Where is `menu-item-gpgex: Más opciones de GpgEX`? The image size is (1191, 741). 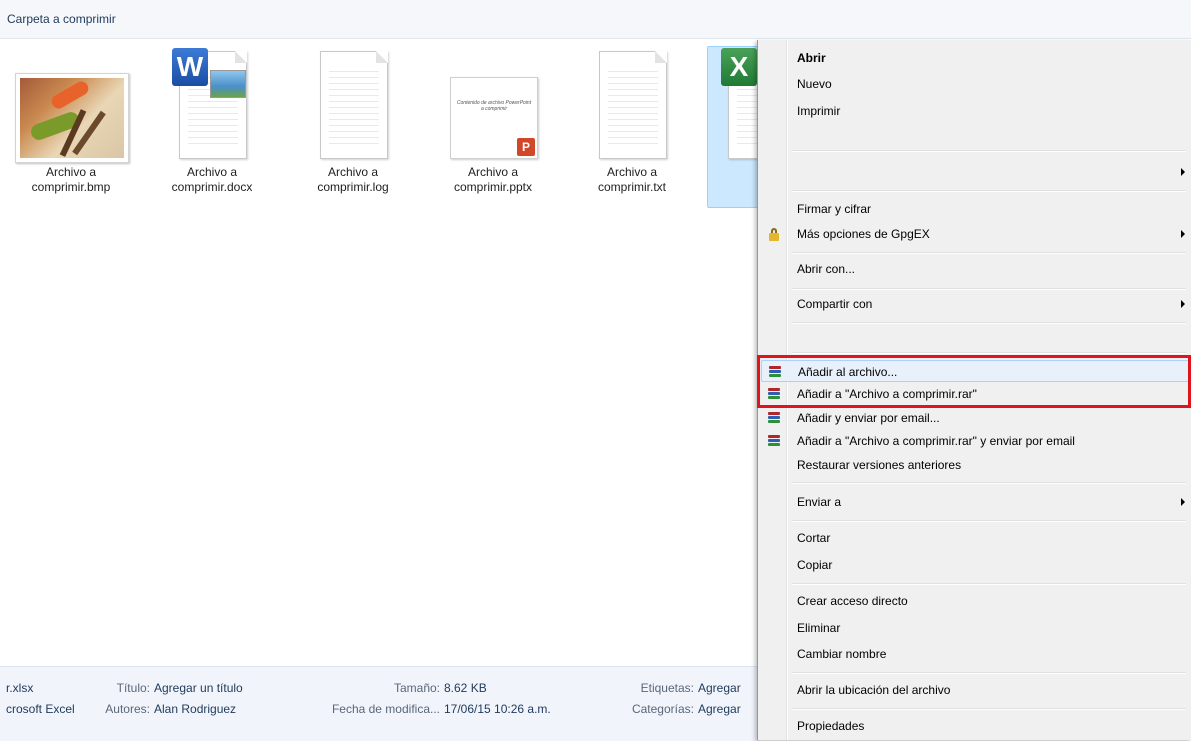
menu-item-gpgex: Más opciones de GpgEX is located at coordinates (975, 234).